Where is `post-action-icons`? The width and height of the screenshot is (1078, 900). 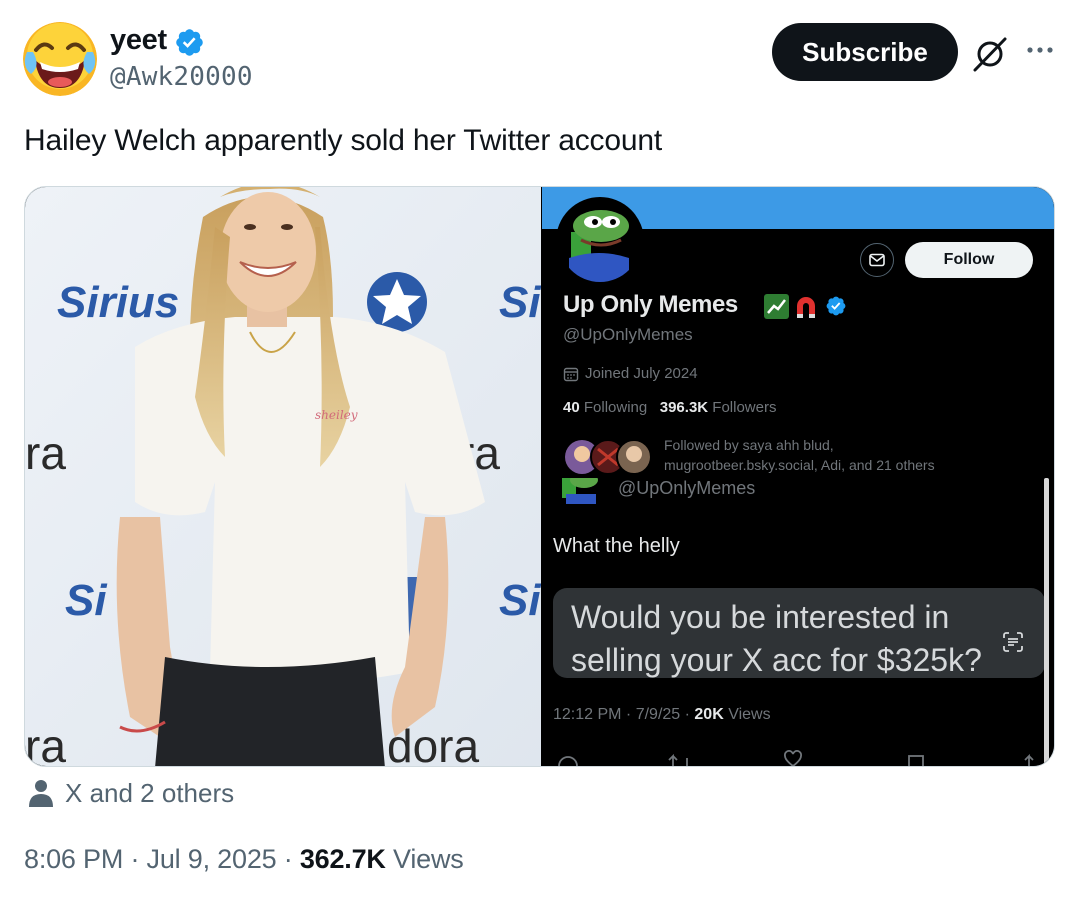
post-action-icons is located at coordinates (796, 758).